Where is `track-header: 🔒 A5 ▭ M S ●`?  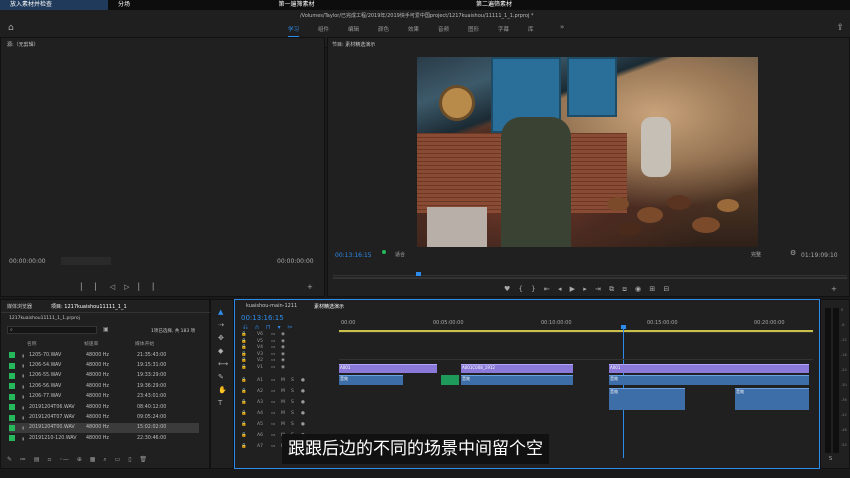 track-header: 🔒 A5 ▭ M S ● is located at coordinates (288, 424).